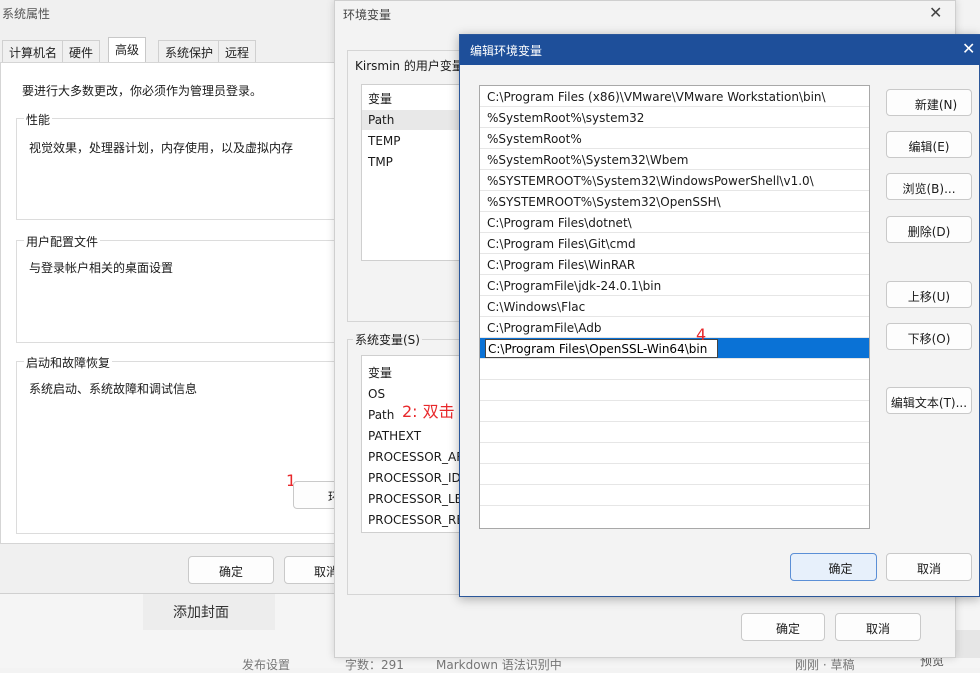  What do you see at coordinates (394, 436) in the screenshot?
I see `list-item: PATHEXT` at bounding box center [394, 436].